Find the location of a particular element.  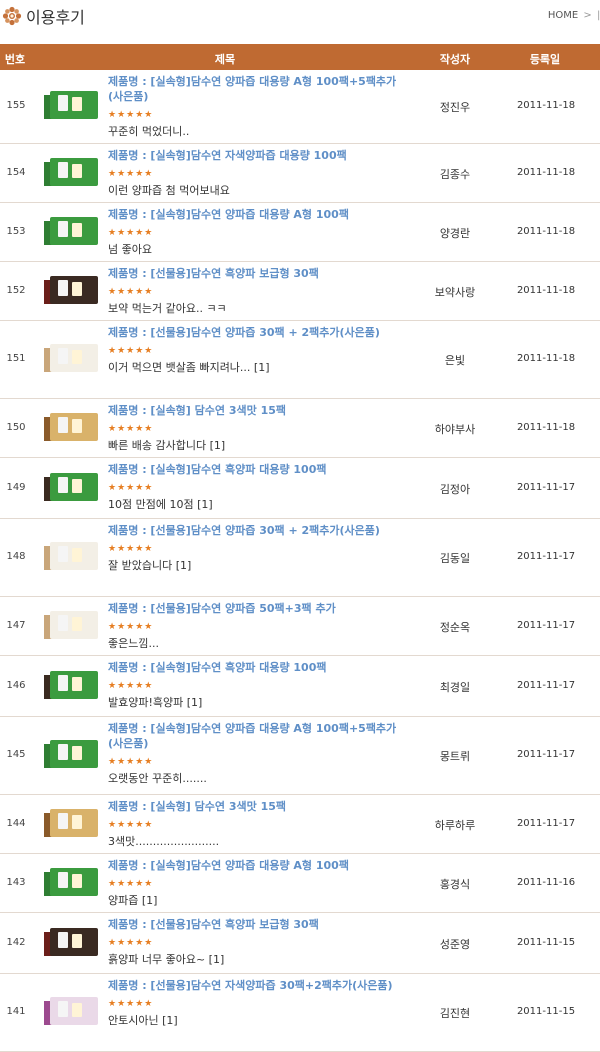

row-author: 정진우 is located at coordinates (455, 107).